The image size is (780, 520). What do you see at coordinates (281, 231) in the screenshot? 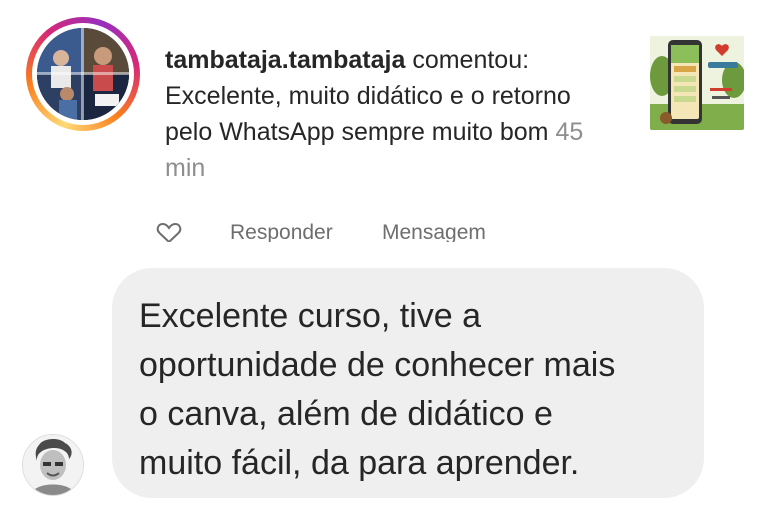
I see `reply-button: Responder` at bounding box center [281, 231].